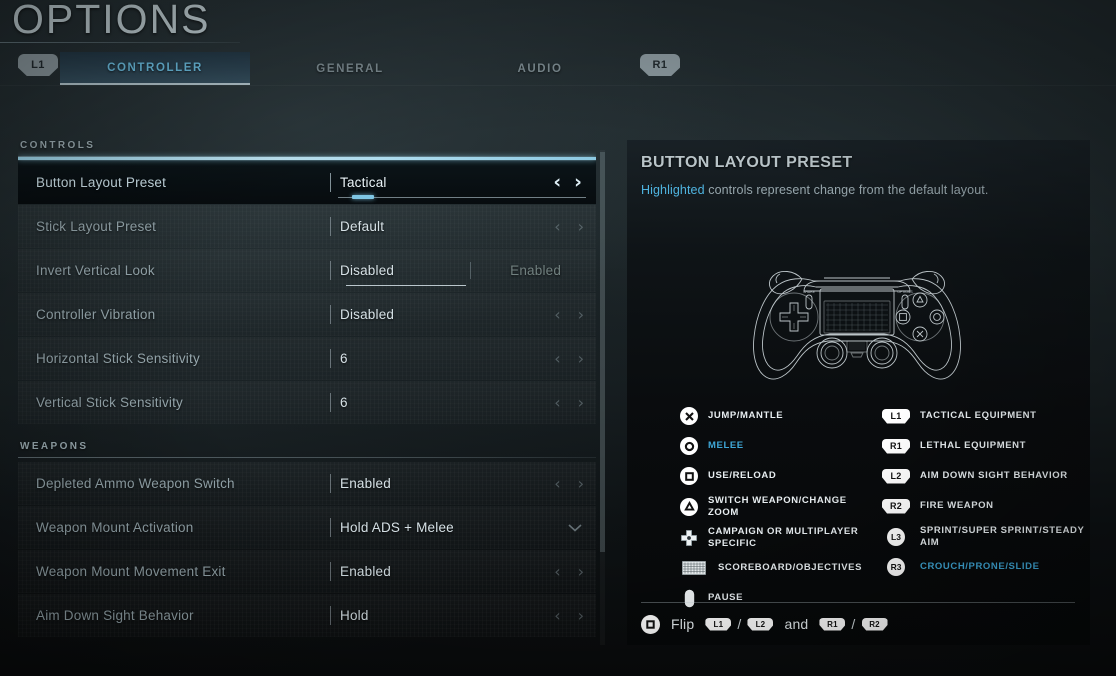  What do you see at coordinates (111, 21) in the screenshot?
I see `page-title: OPTIONS` at bounding box center [111, 21].